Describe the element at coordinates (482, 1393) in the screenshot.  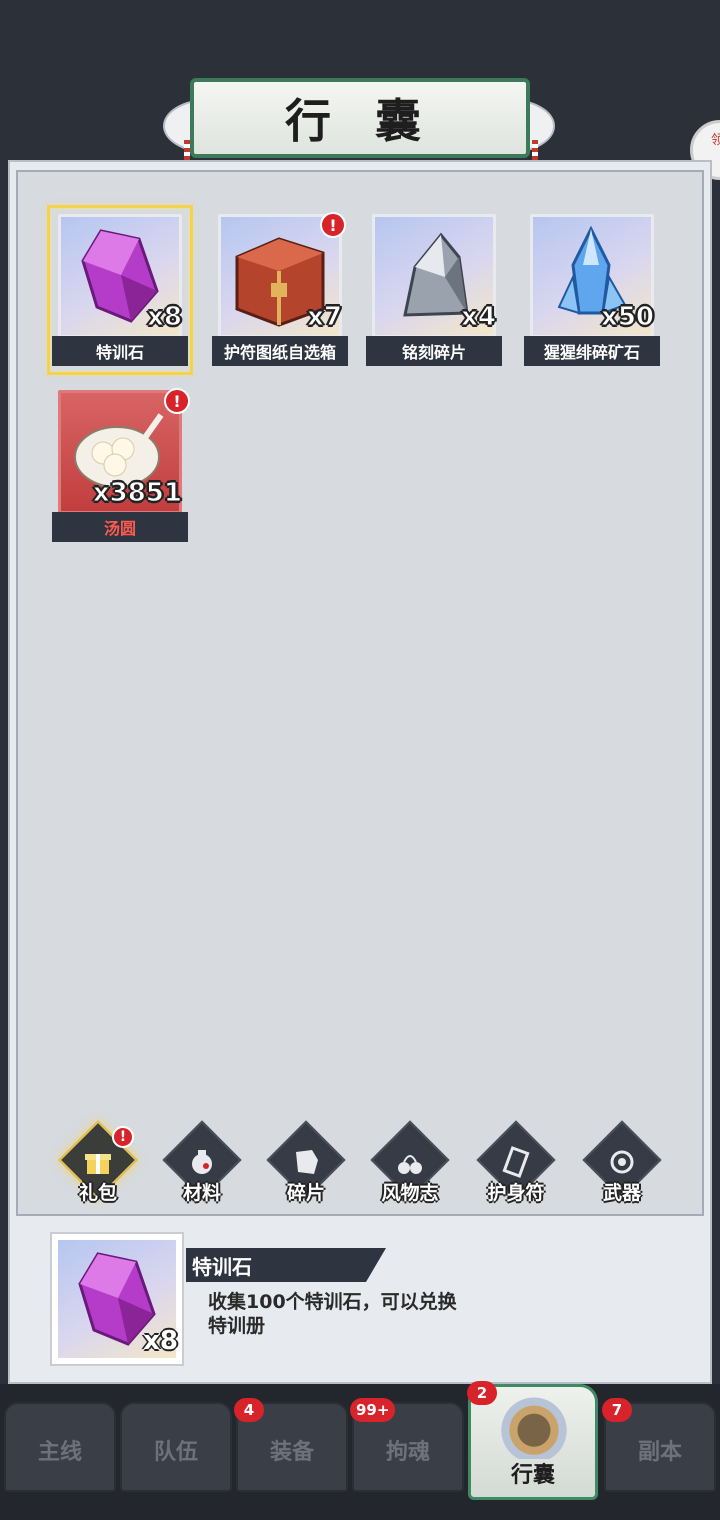
I see `nav-badge: 2` at that location.